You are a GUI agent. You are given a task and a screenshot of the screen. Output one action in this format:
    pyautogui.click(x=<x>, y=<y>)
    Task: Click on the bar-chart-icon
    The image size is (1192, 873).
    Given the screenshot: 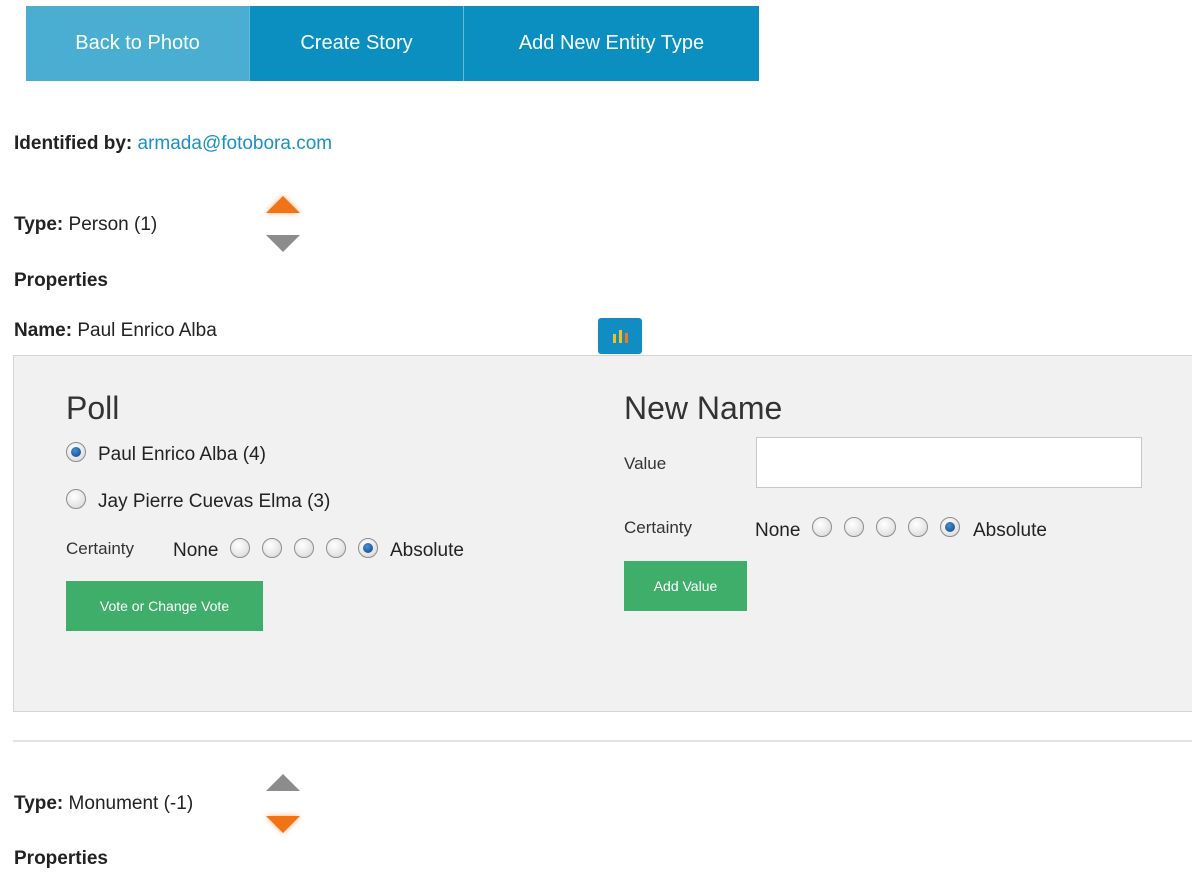 What is the action you would take?
    pyautogui.click(x=620, y=336)
    